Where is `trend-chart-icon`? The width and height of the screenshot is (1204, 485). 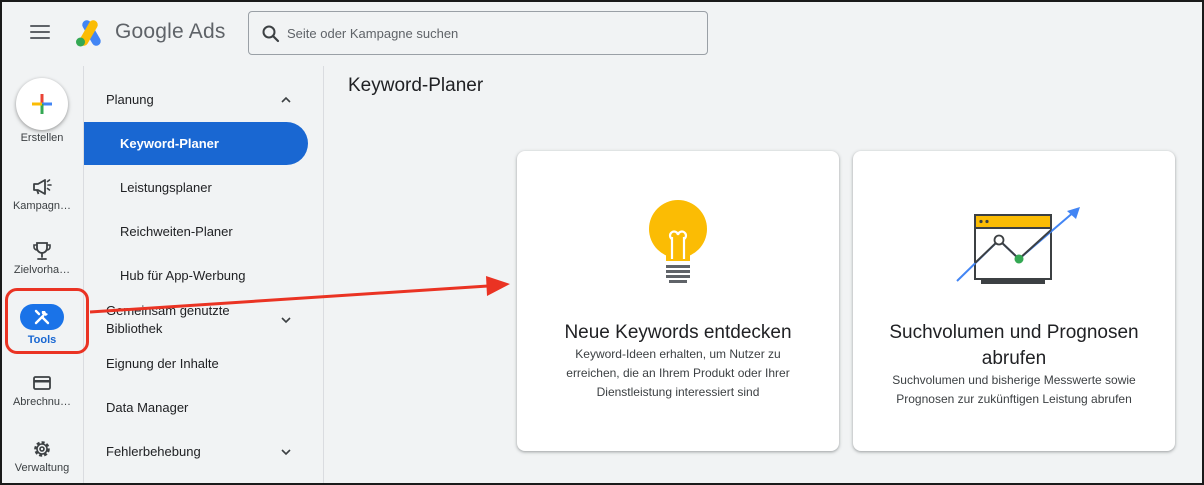 trend-chart-icon is located at coordinates (1018, 245).